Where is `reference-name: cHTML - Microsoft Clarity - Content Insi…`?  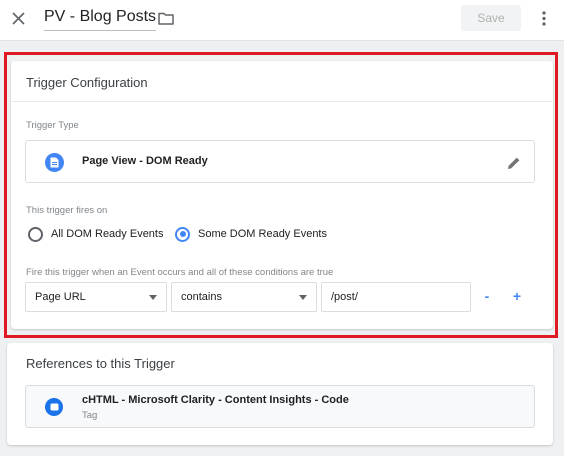 reference-name: cHTML - Microsoft Clarity - Content Insi… is located at coordinates (215, 400).